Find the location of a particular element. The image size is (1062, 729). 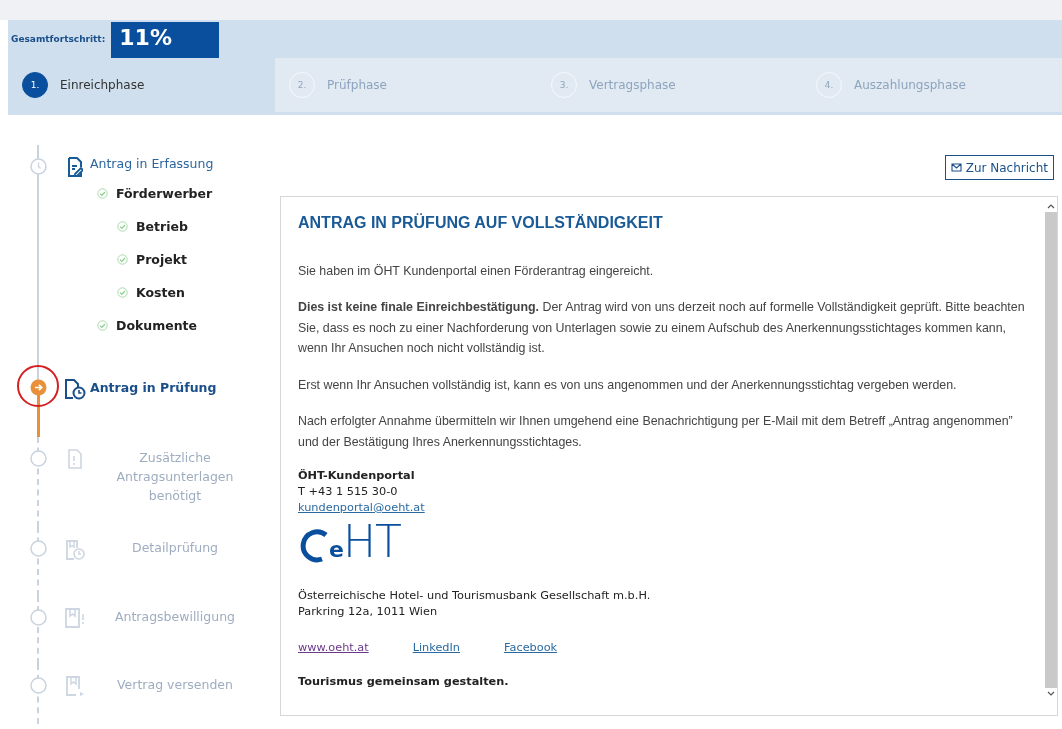

envelope-icon is located at coordinates (956, 167).